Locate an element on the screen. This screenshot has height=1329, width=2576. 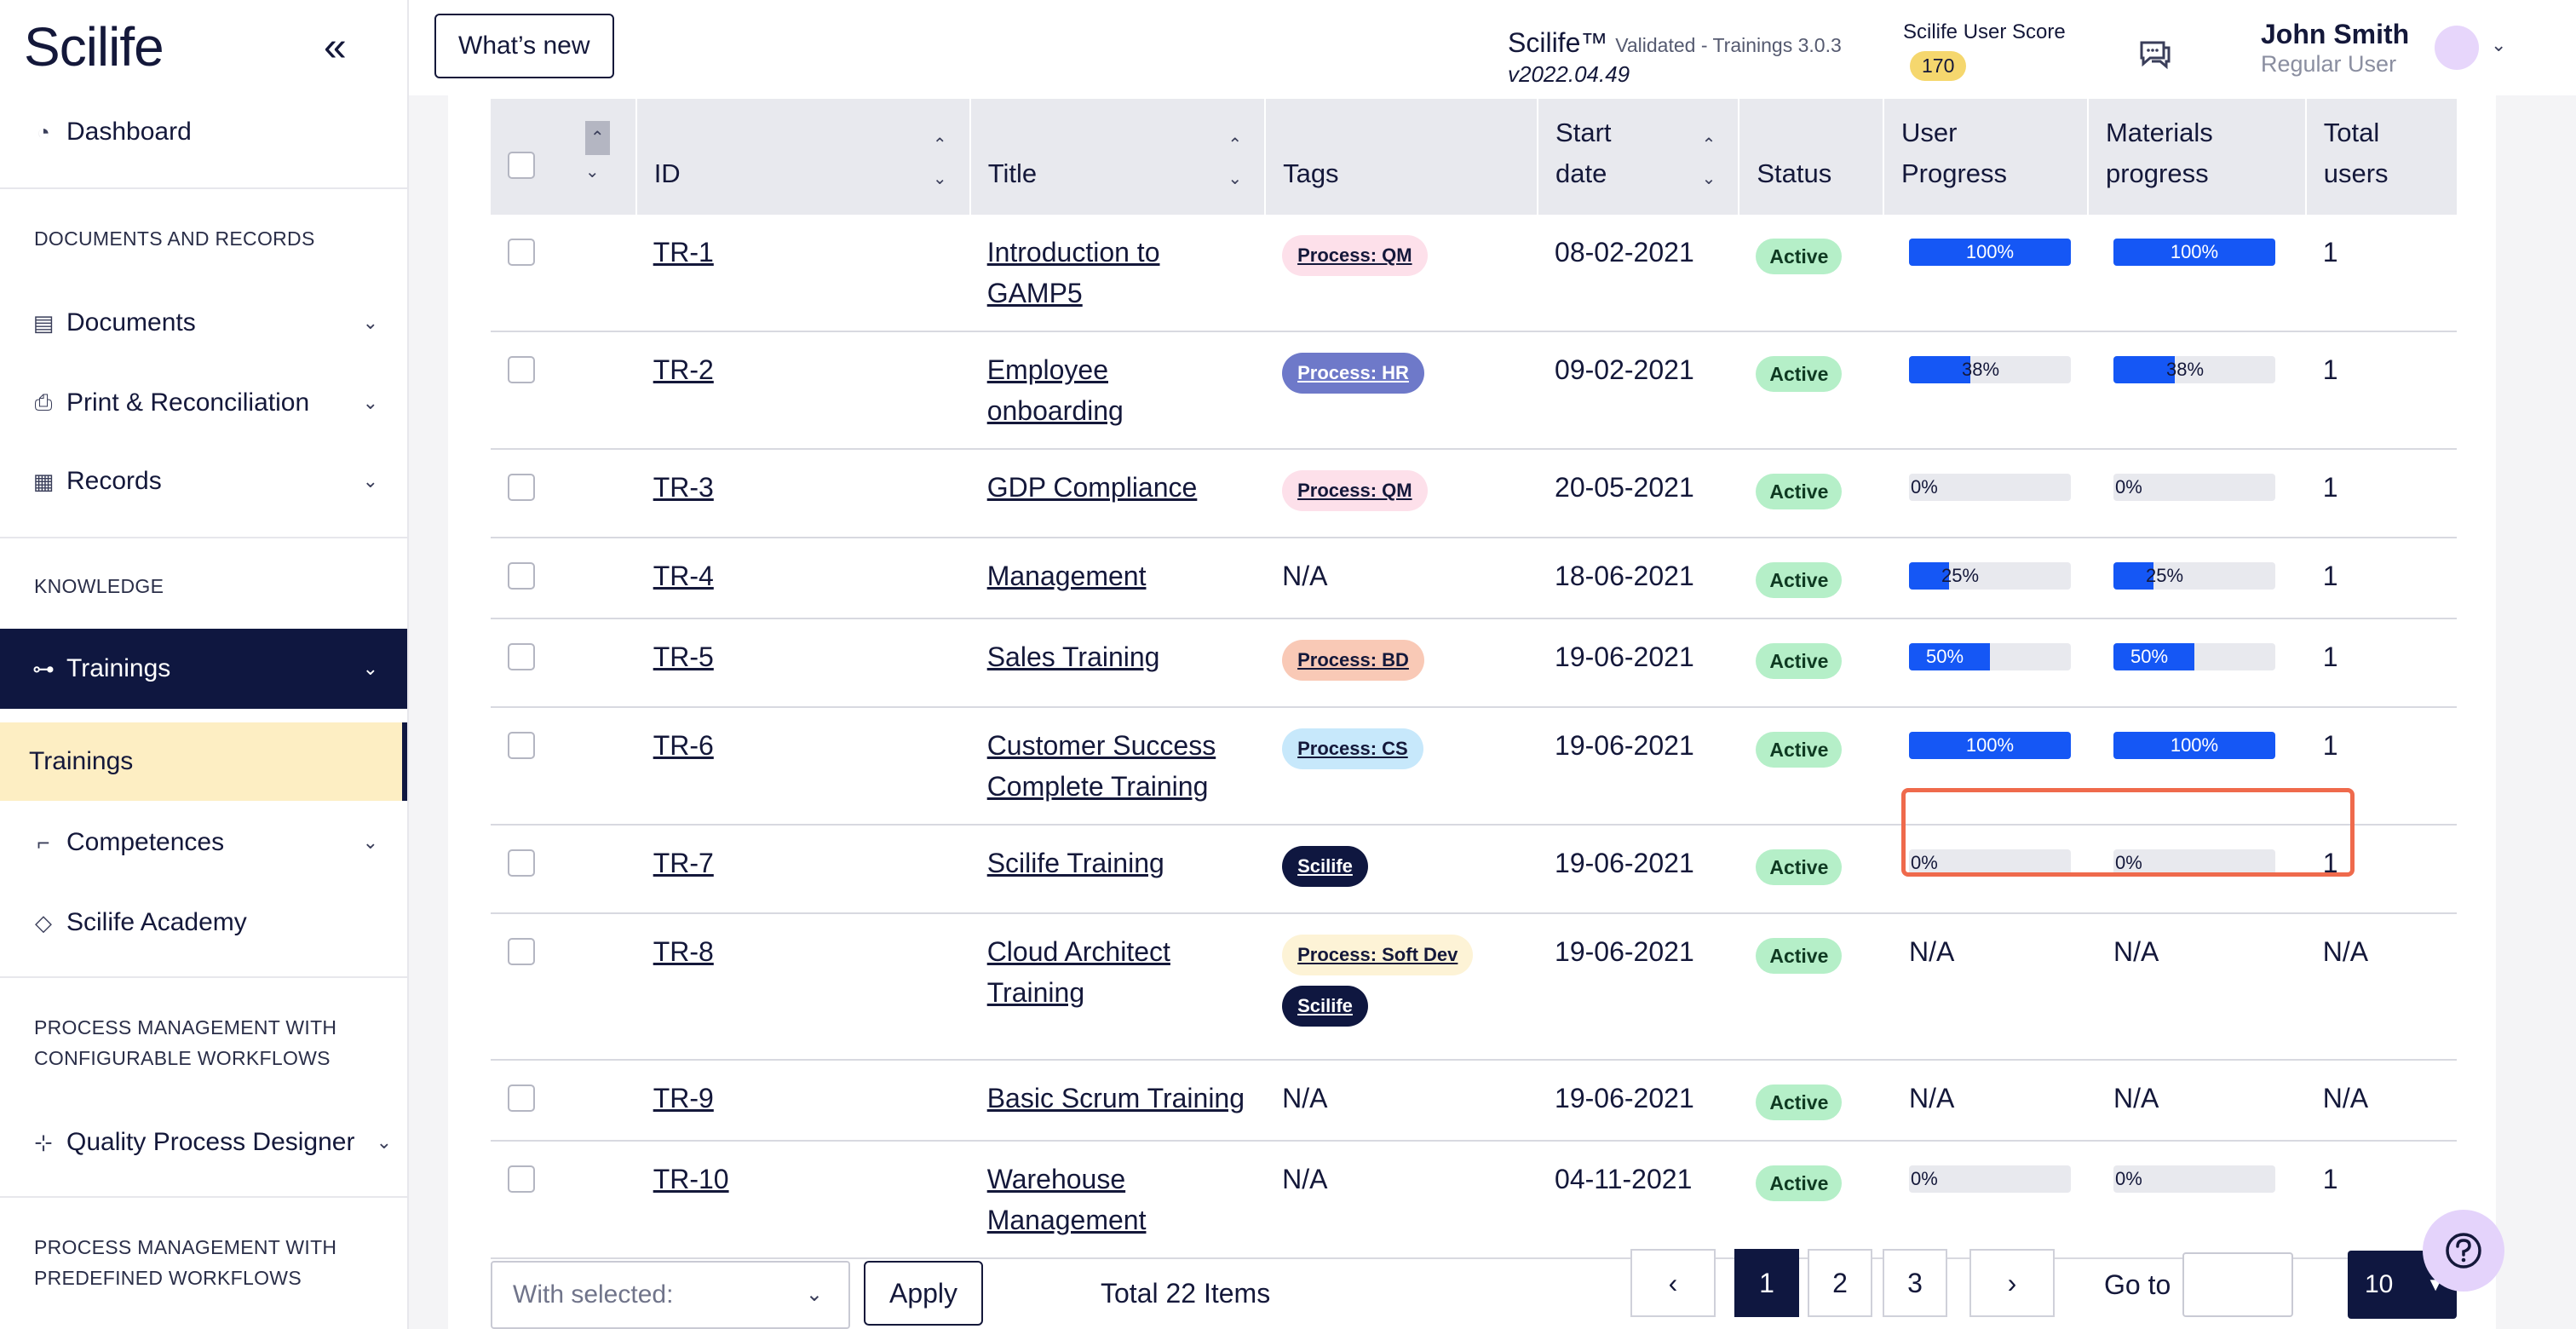
column-title: Title ⌃ ⌄ is located at coordinates (1118, 157).